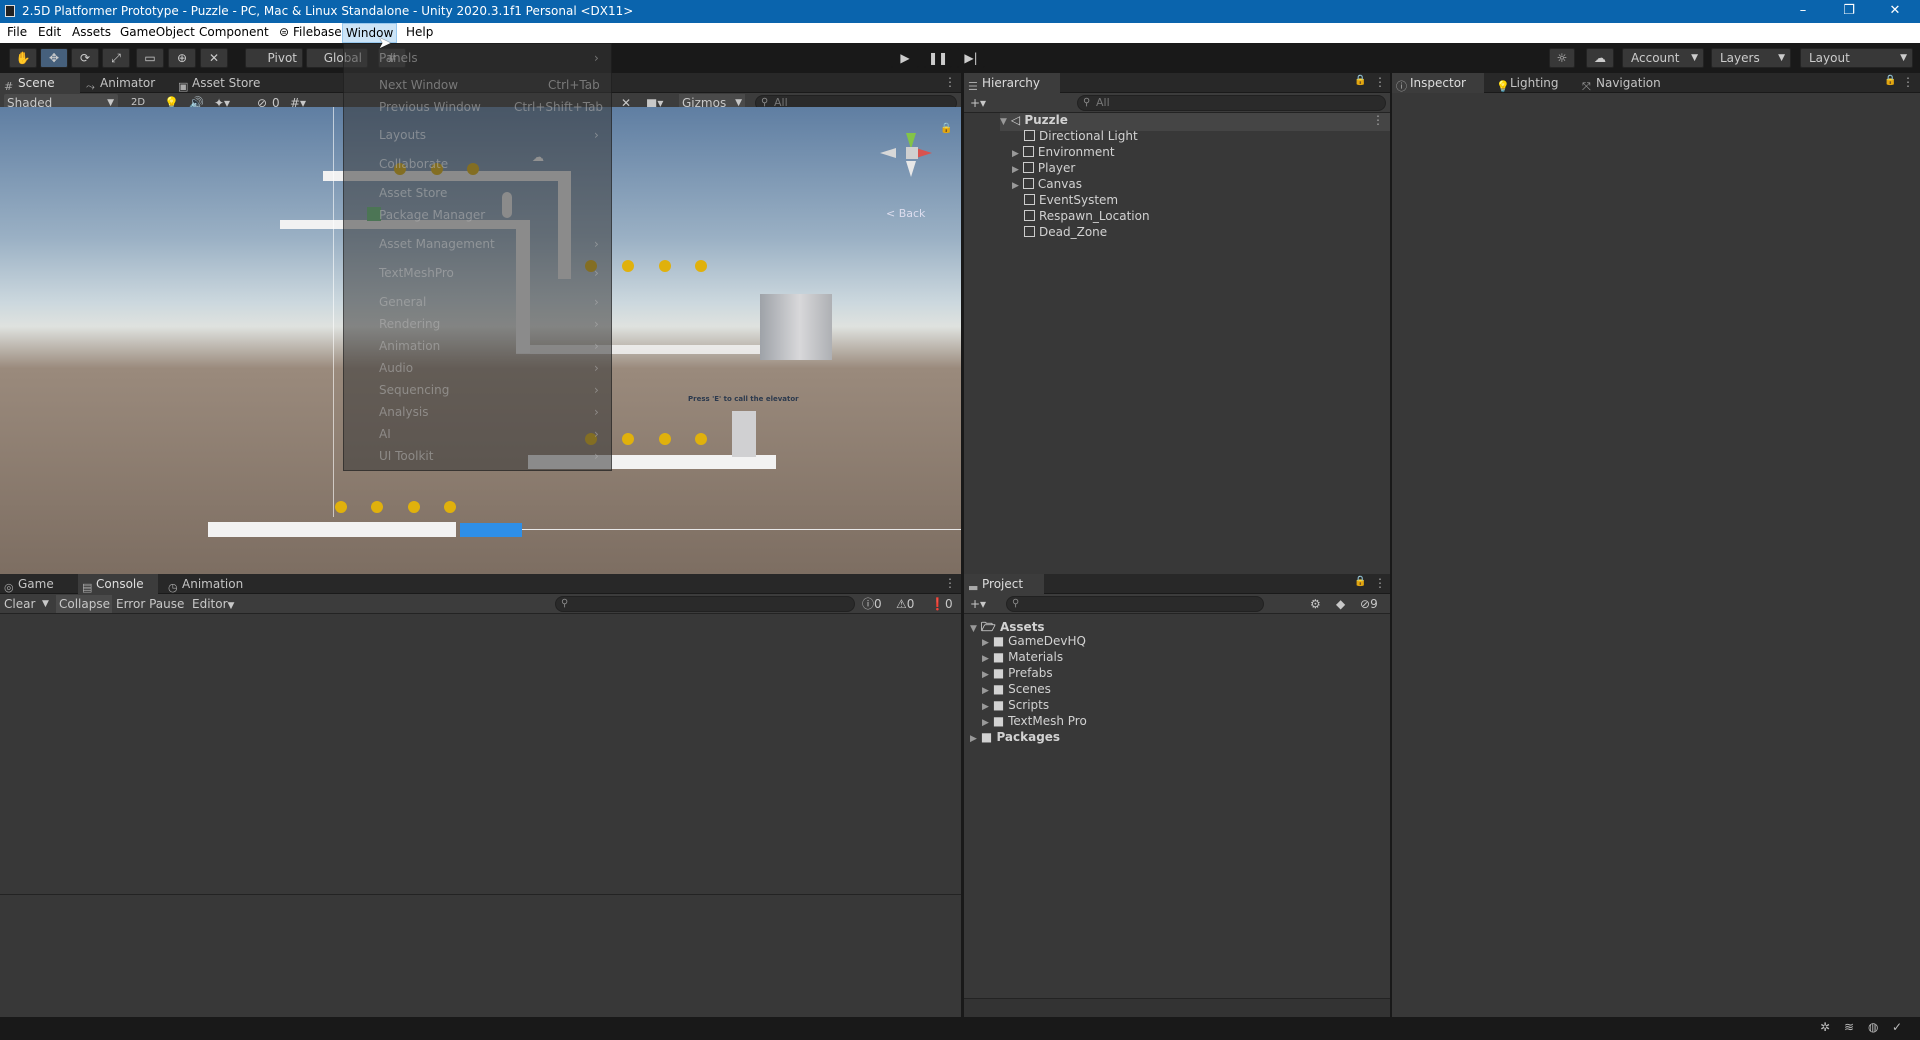  I want to click on menu-item-asset-store: Asset Store, so click(413, 193).